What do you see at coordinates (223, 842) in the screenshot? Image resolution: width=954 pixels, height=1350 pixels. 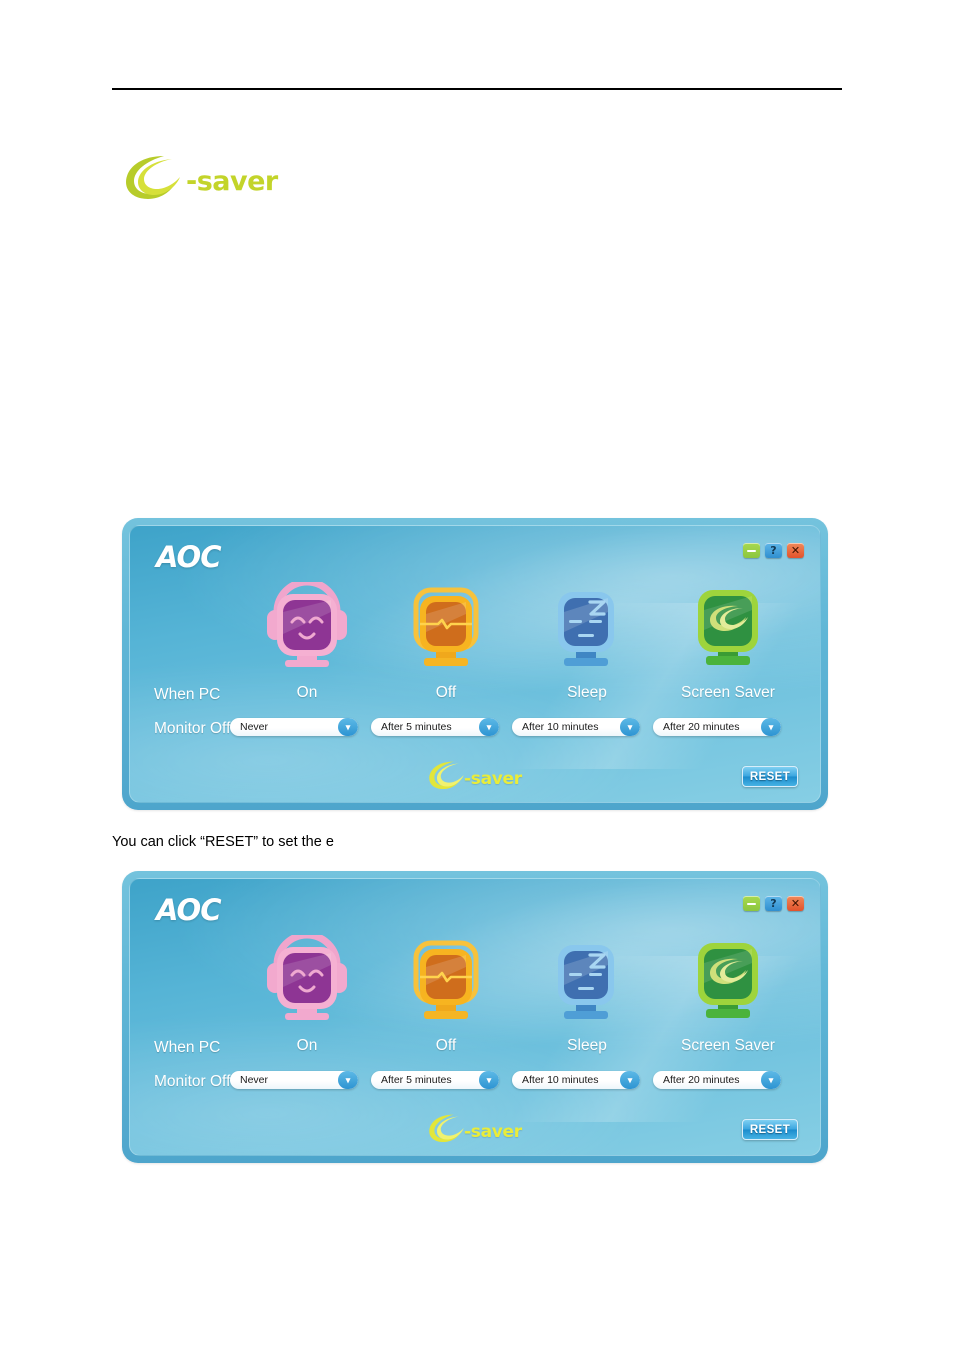 I see `reset-caption: You can click “RESET” to set the e` at bounding box center [223, 842].